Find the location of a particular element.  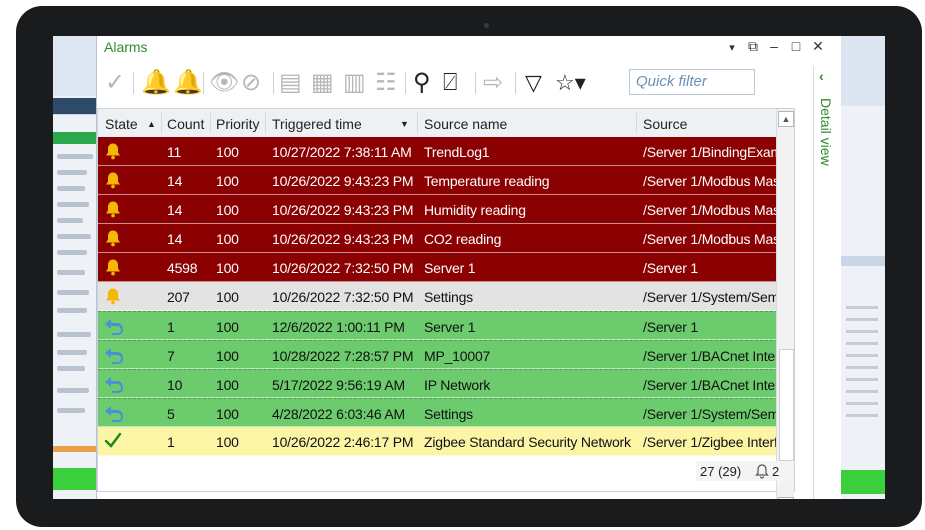

col-source-name: Source name is located at coordinates (465, 124).